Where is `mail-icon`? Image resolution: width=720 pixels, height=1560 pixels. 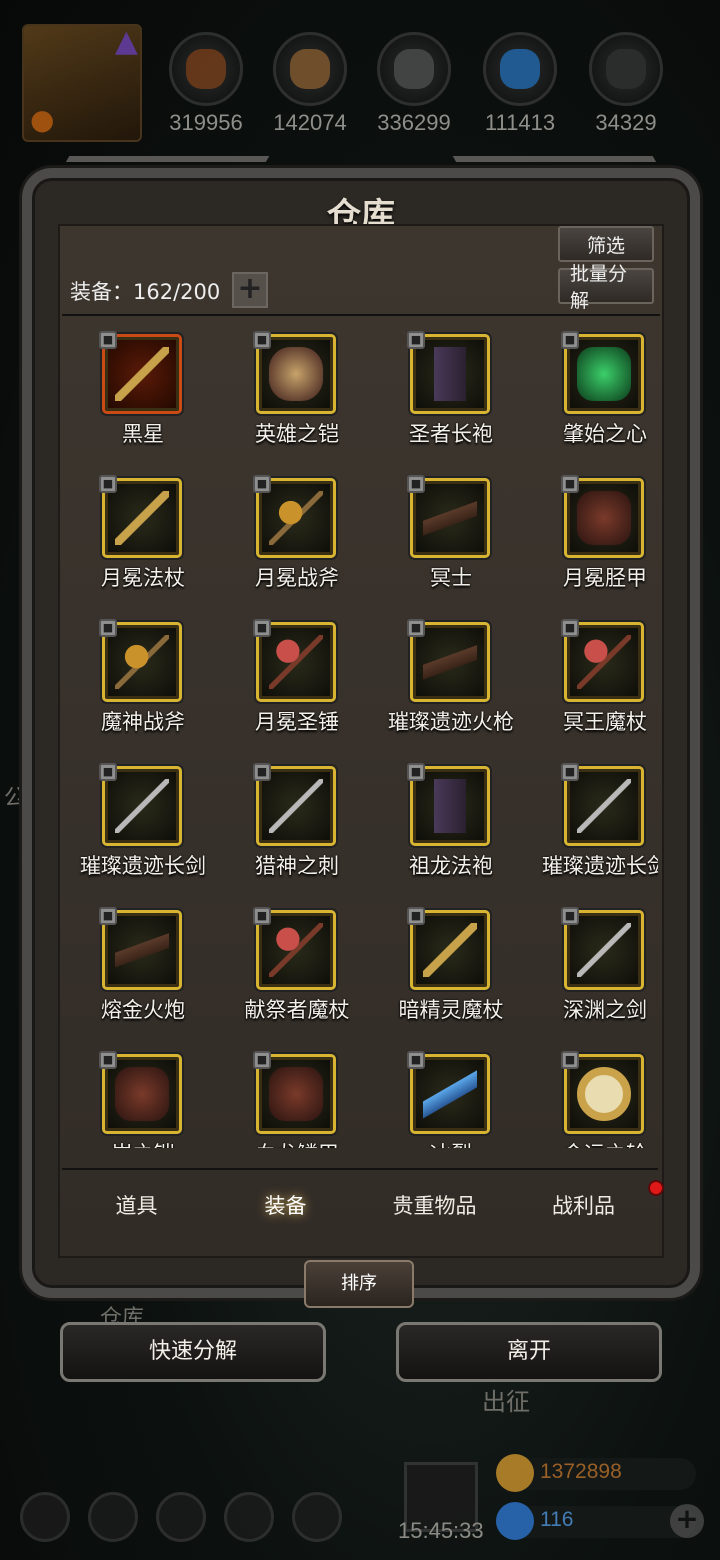 mail-icon is located at coordinates (249, 1517).